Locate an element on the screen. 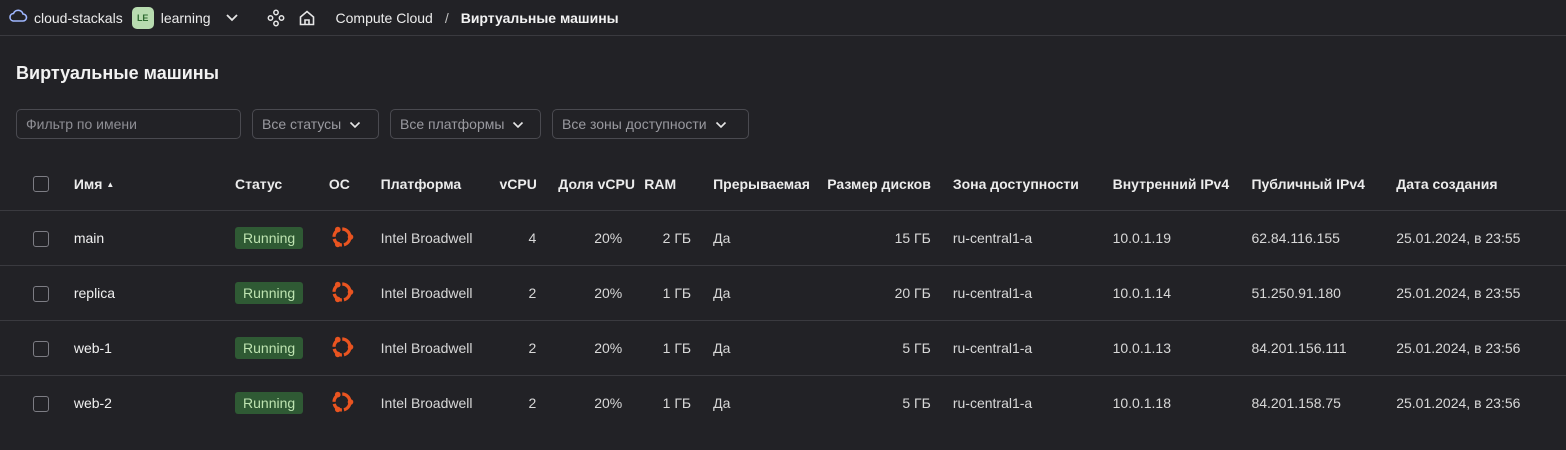 The width and height of the screenshot is (1566, 450). column-ram: RAM is located at coordinates (679, 184).